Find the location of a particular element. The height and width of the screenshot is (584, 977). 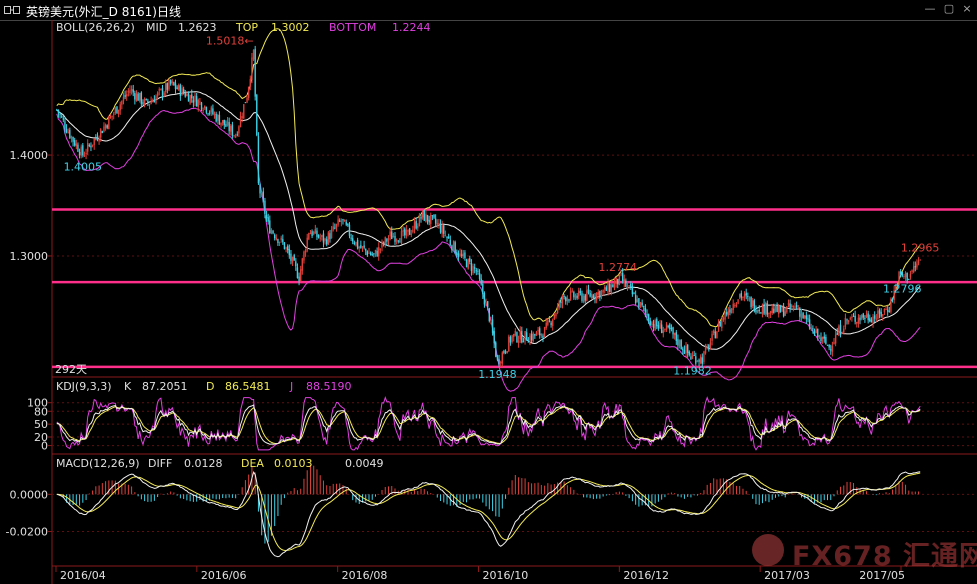

price-annotation: 1.2774 is located at coordinates (618, 267).